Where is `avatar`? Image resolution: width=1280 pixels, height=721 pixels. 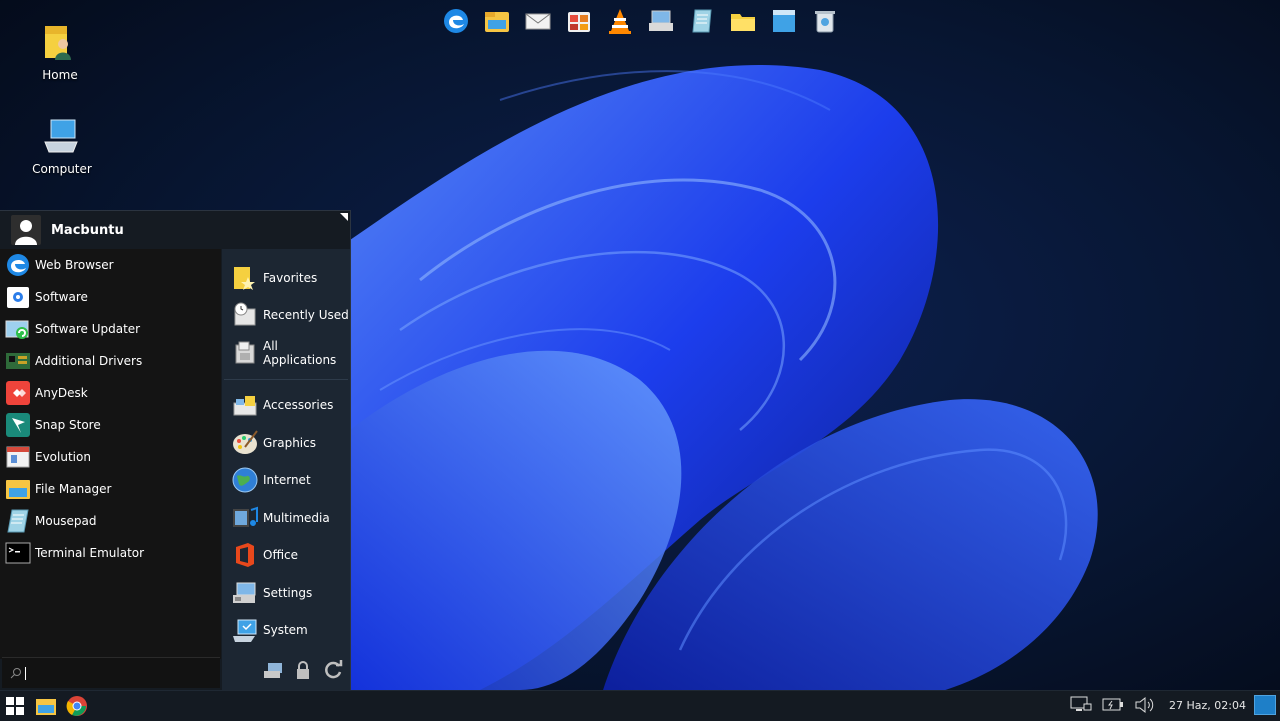
avatar is located at coordinates (26, 230).